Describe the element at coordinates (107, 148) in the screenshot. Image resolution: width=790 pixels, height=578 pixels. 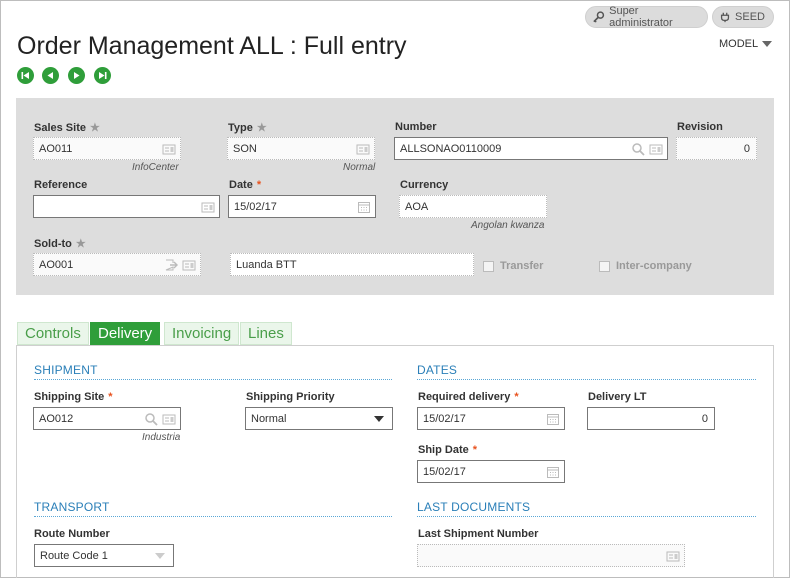
I see `sales-site-field: AO011` at that location.